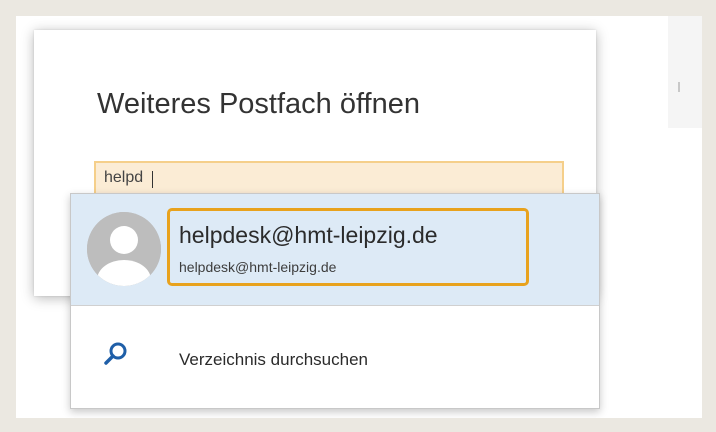 This screenshot has width=716, height=432. What do you see at coordinates (308, 235) in the screenshot?
I see `suggestion-name: helpdesk@hmt-leipzig.de` at bounding box center [308, 235].